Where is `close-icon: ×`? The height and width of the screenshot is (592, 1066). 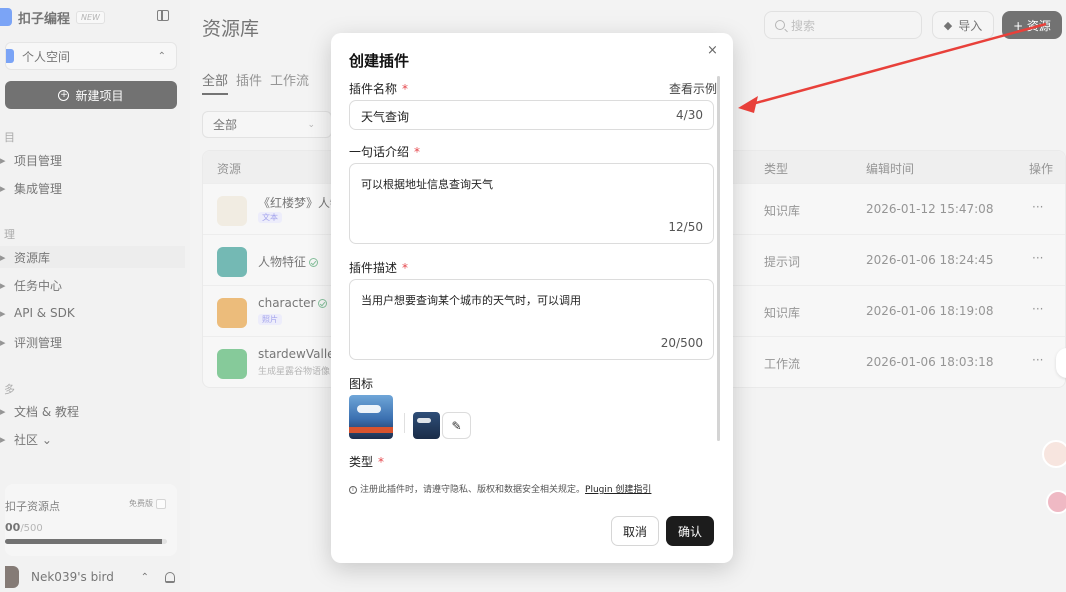 close-icon: × is located at coordinates (712, 50).